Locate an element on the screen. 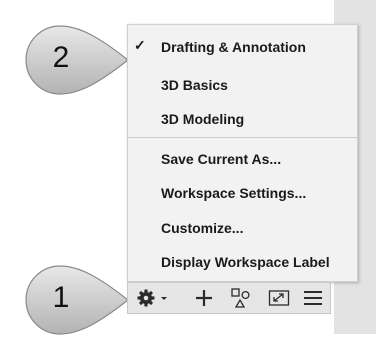  callout-1-number: 1 is located at coordinates (61, 297).